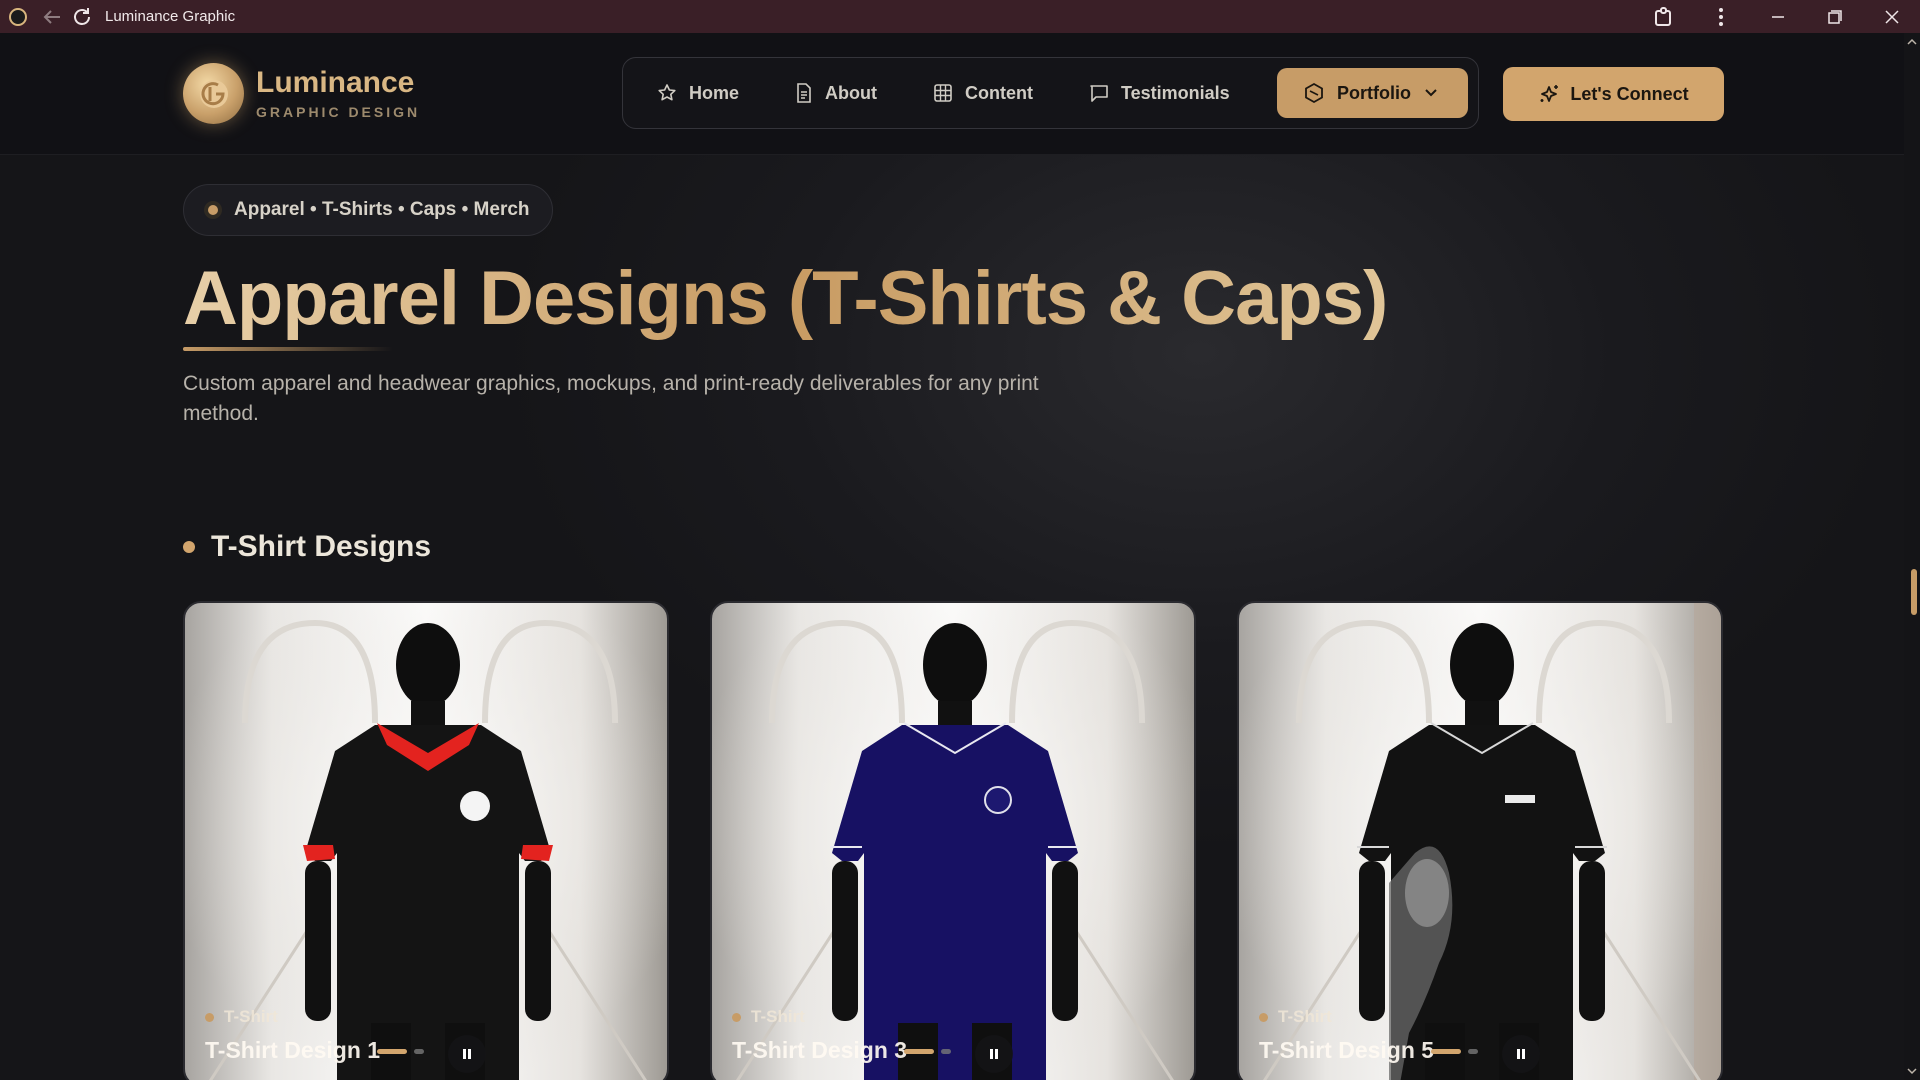 This screenshot has height=1080, width=1920. What do you see at coordinates (943, 93) in the screenshot?
I see `grid-icon` at bounding box center [943, 93].